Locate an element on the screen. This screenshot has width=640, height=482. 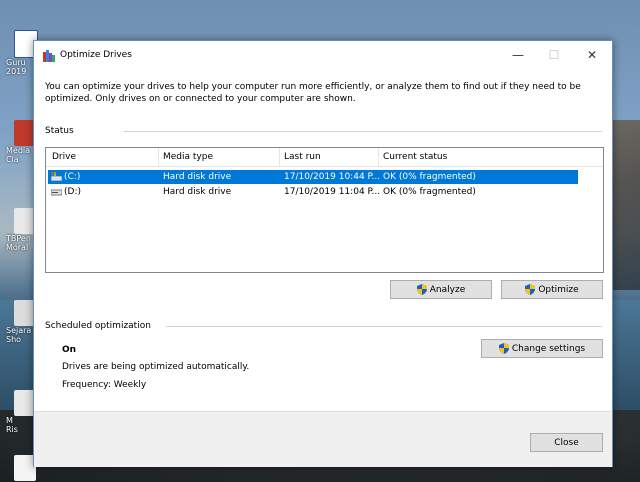
status-divider is located at coordinates (363, 131).